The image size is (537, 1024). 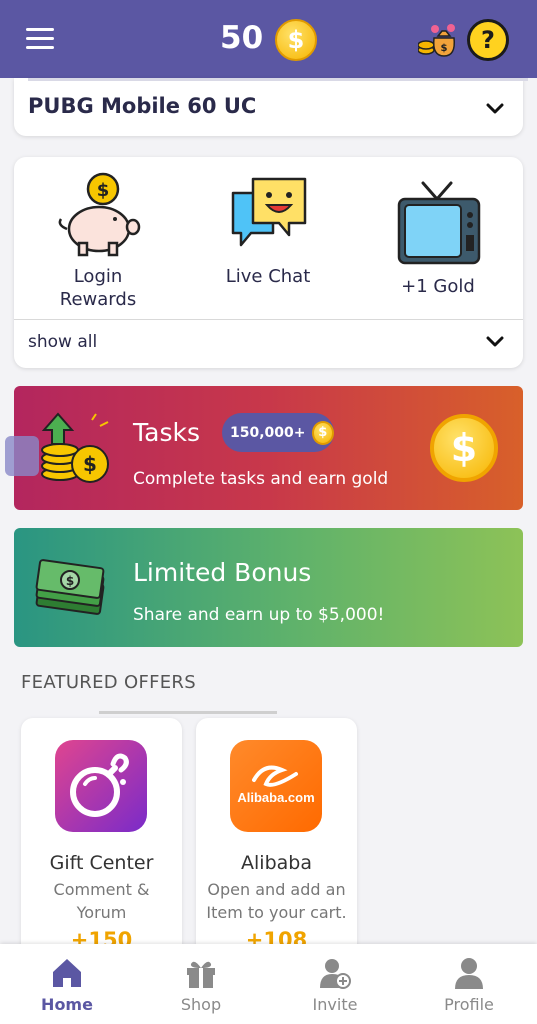 What do you see at coordinates (101, 838) in the screenshot?
I see `offer-card-gift-center: Gift Center Comment & Yorum +150` at bounding box center [101, 838].